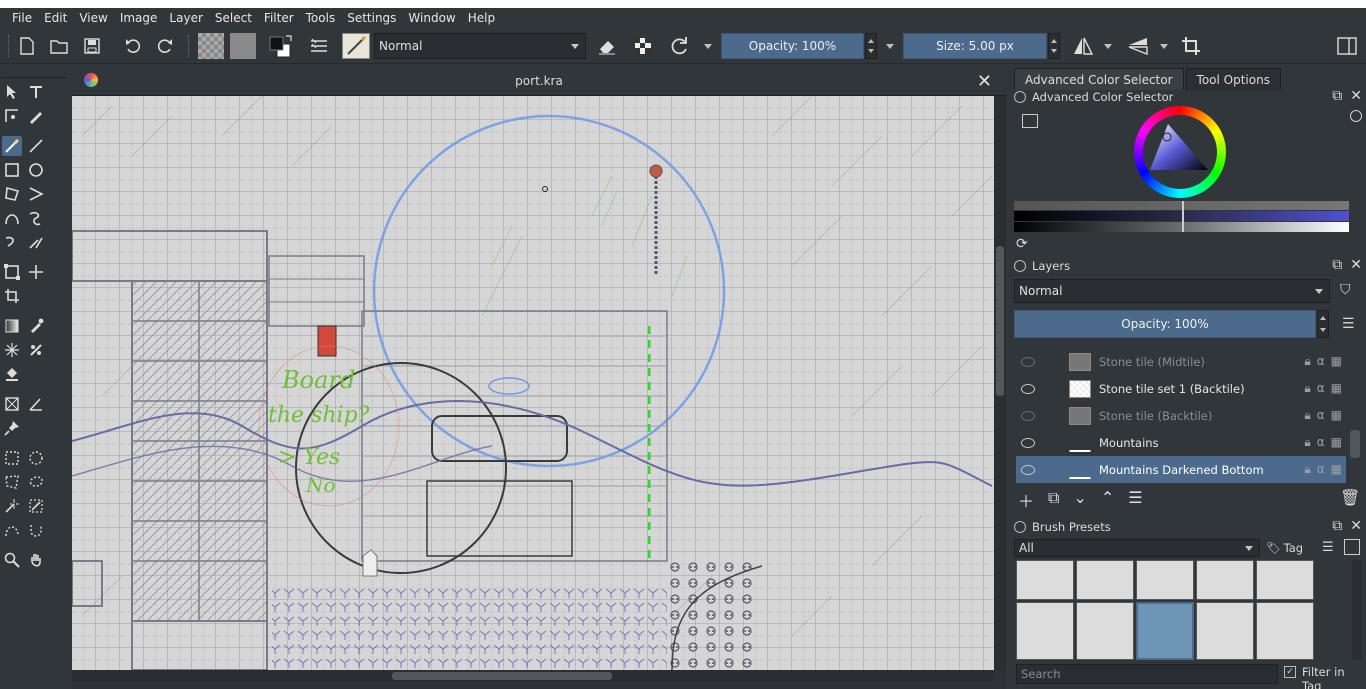 This screenshot has width=1366, height=689. I want to click on document-tab: port.kra ✕, so click(539, 82).